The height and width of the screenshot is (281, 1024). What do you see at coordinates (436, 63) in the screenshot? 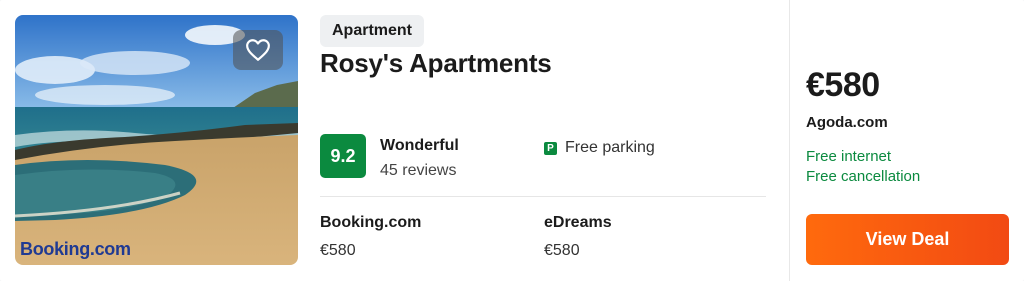
I see `hotel-name: Rosy's Apartments` at bounding box center [436, 63].